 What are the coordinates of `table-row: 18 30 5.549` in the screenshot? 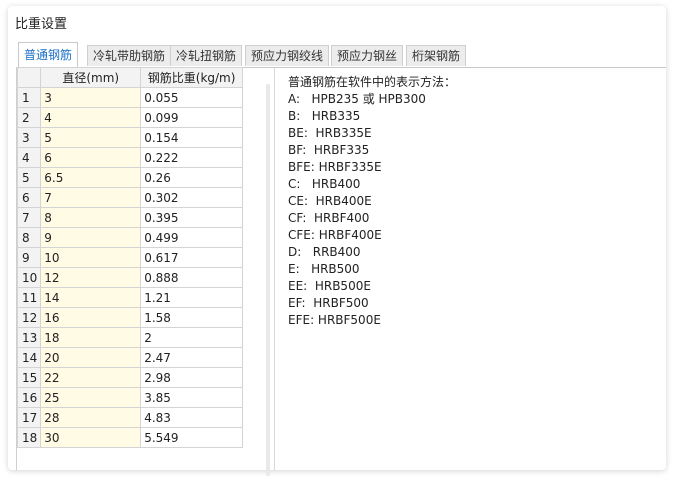 It's located at (130, 437).